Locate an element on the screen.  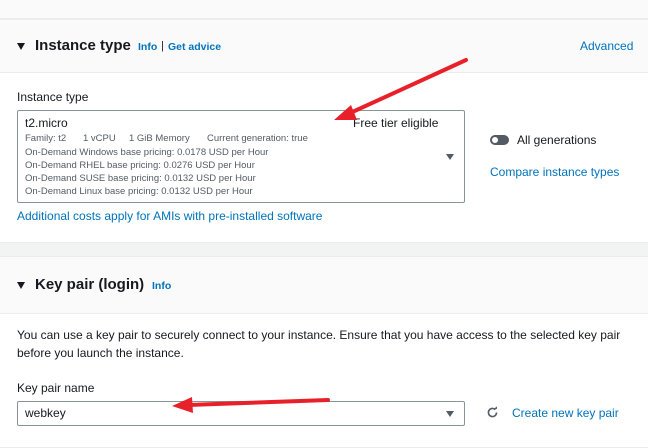
all-generations-label: All generations is located at coordinates (557, 140).